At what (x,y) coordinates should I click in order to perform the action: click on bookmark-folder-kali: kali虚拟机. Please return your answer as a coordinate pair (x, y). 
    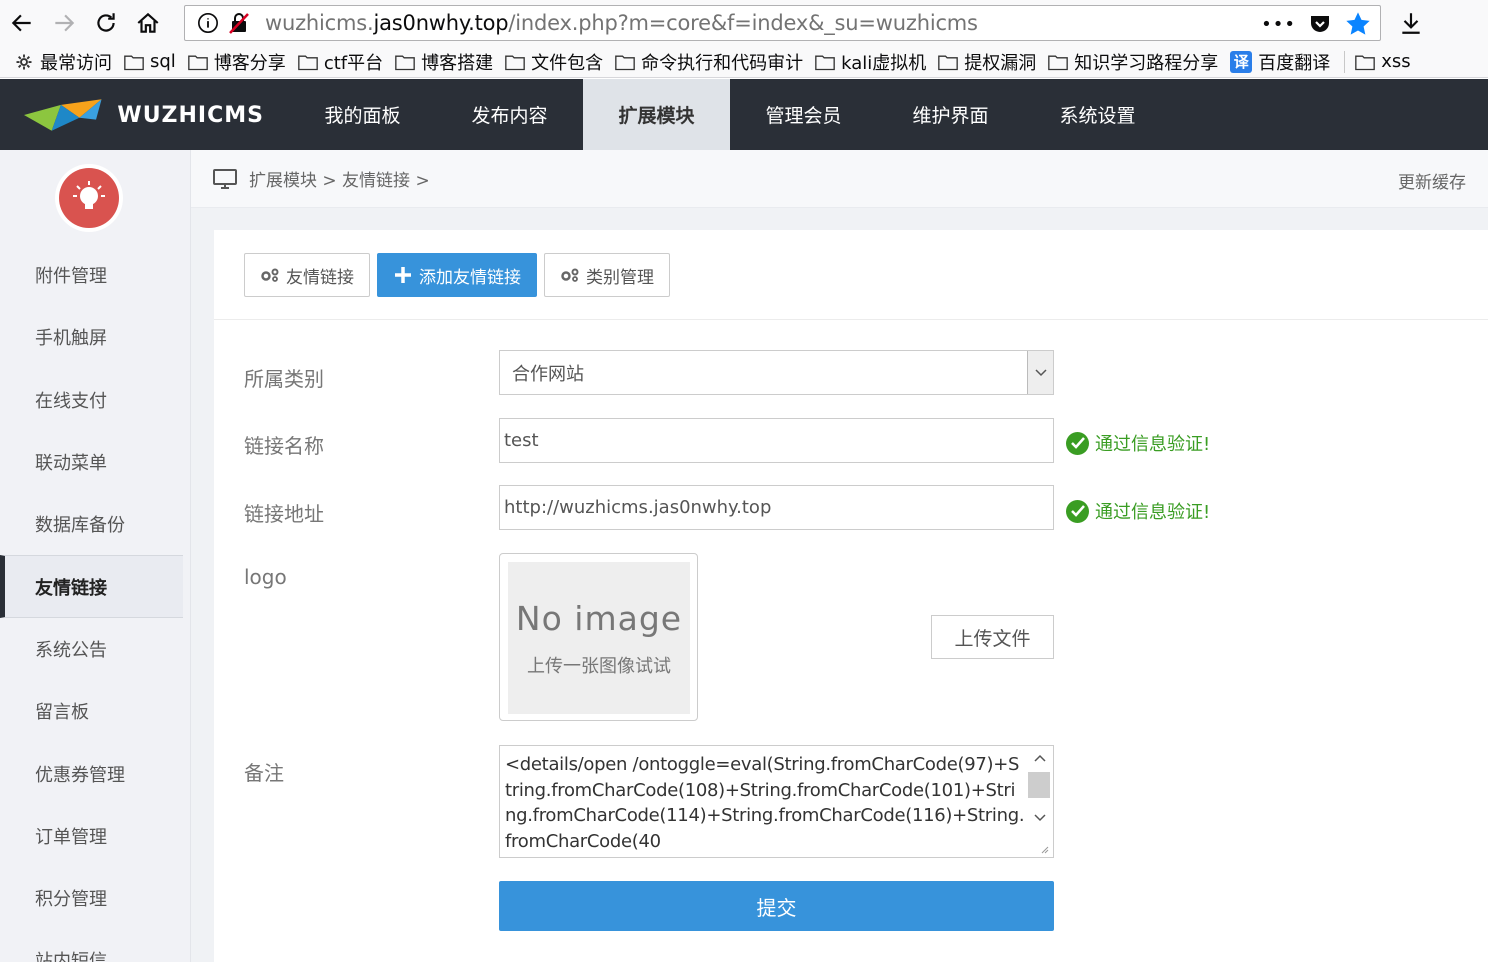
    Looking at the image, I should click on (870, 62).